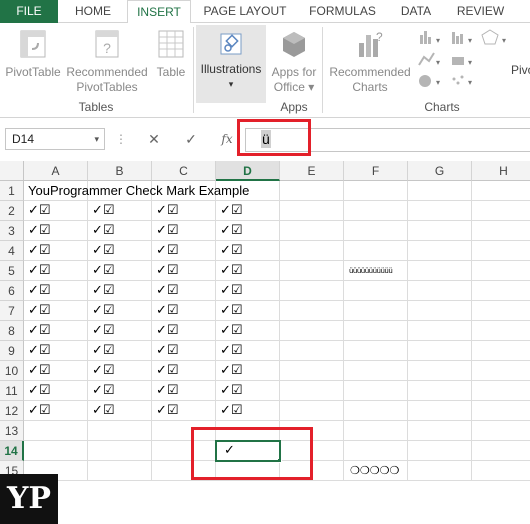 The width and height of the screenshot is (530, 524). What do you see at coordinates (342, 11) in the screenshot?
I see `tab-formulas: FORMULAS` at bounding box center [342, 11].